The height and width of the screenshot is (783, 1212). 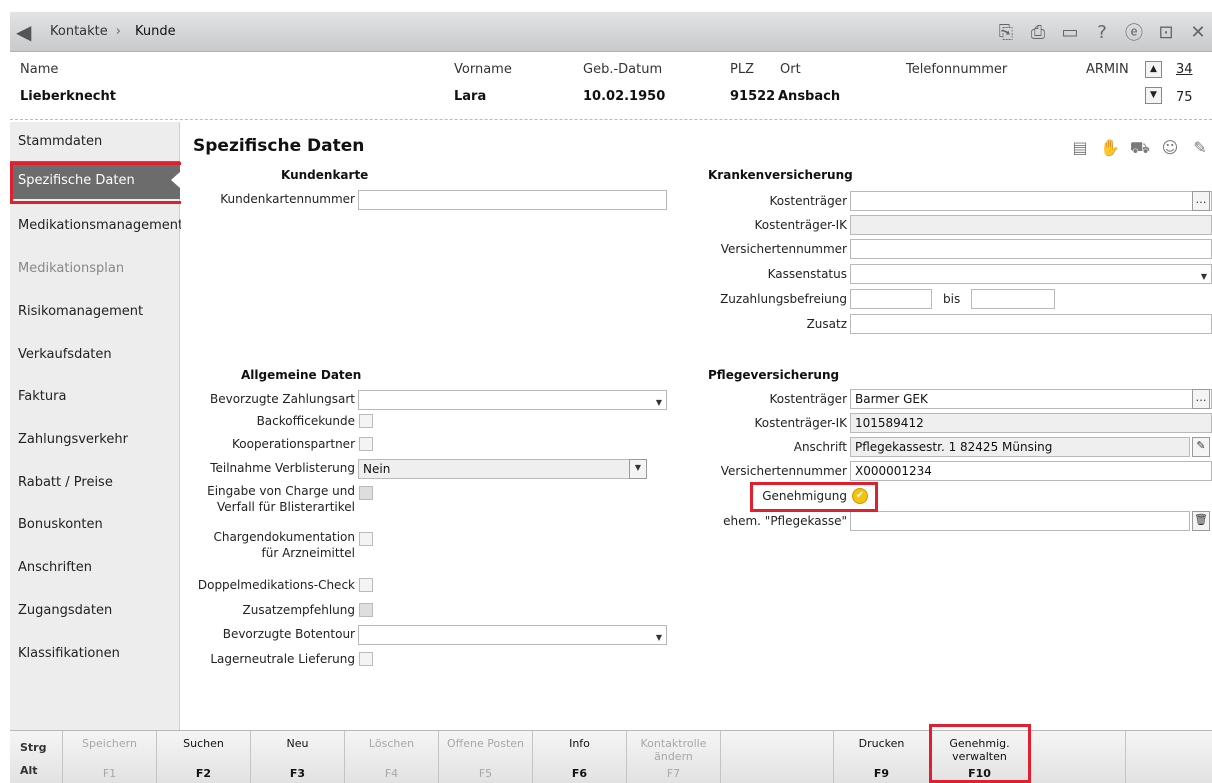 What do you see at coordinates (366, 610) in the screenshot?
I see `zusatzempfehlung-checkbox` at bounding box center [366, 610].